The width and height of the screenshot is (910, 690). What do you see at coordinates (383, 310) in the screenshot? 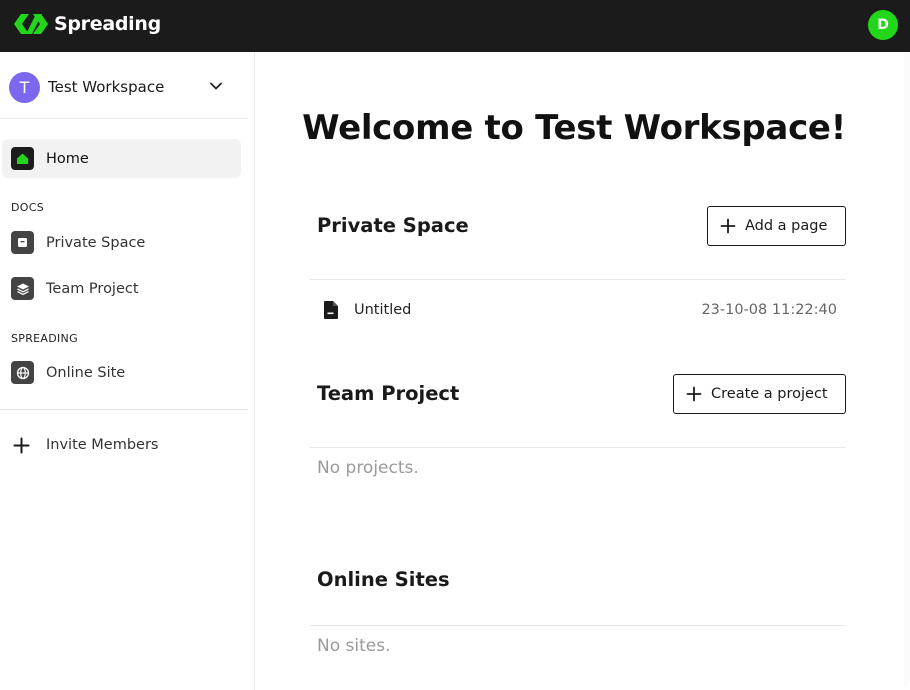
I see `page-name: Untitled` at bounding box center [383, 310].